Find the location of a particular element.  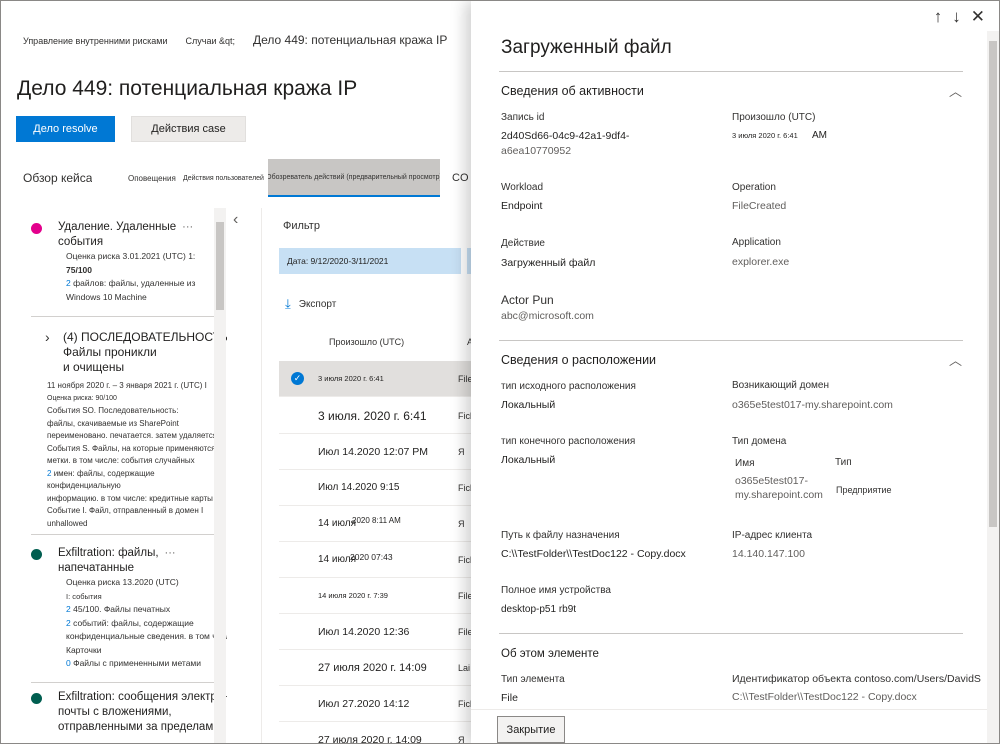

object-id-value: C:\\TestFolder\\TestDoc122 - Copy.docx is located at coordinates (824, 697).